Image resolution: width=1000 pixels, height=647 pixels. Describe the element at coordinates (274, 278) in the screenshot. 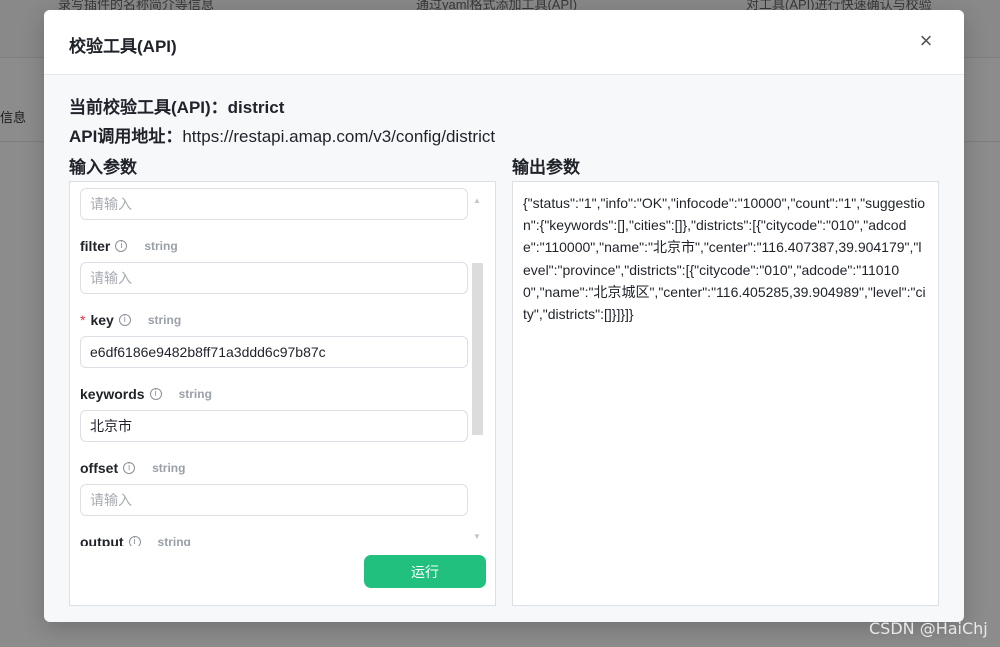

I see `param-input-filter` at that location.